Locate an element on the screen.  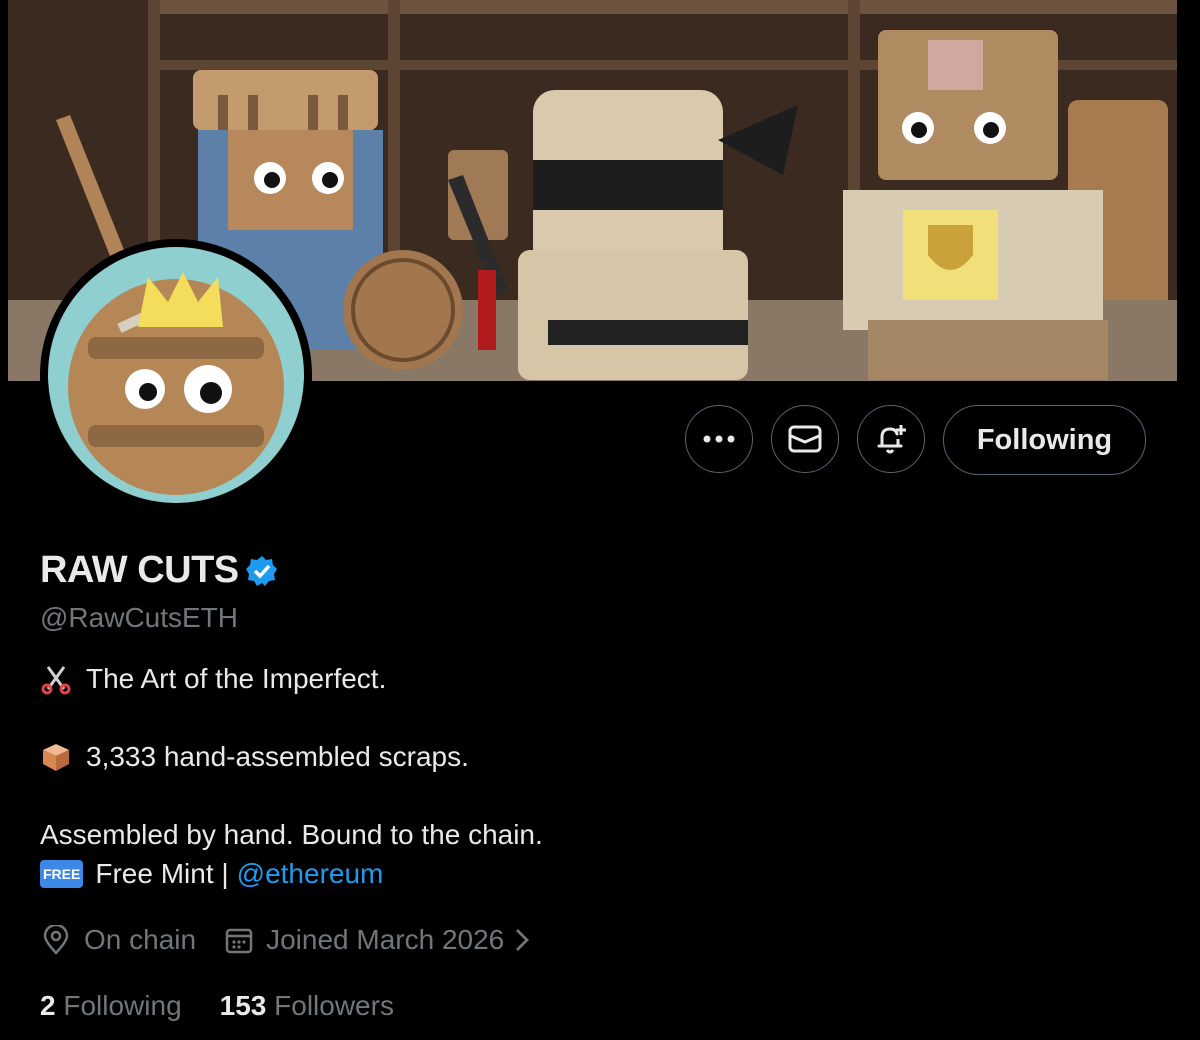
avatar-image is located at coordinates (176, 375).